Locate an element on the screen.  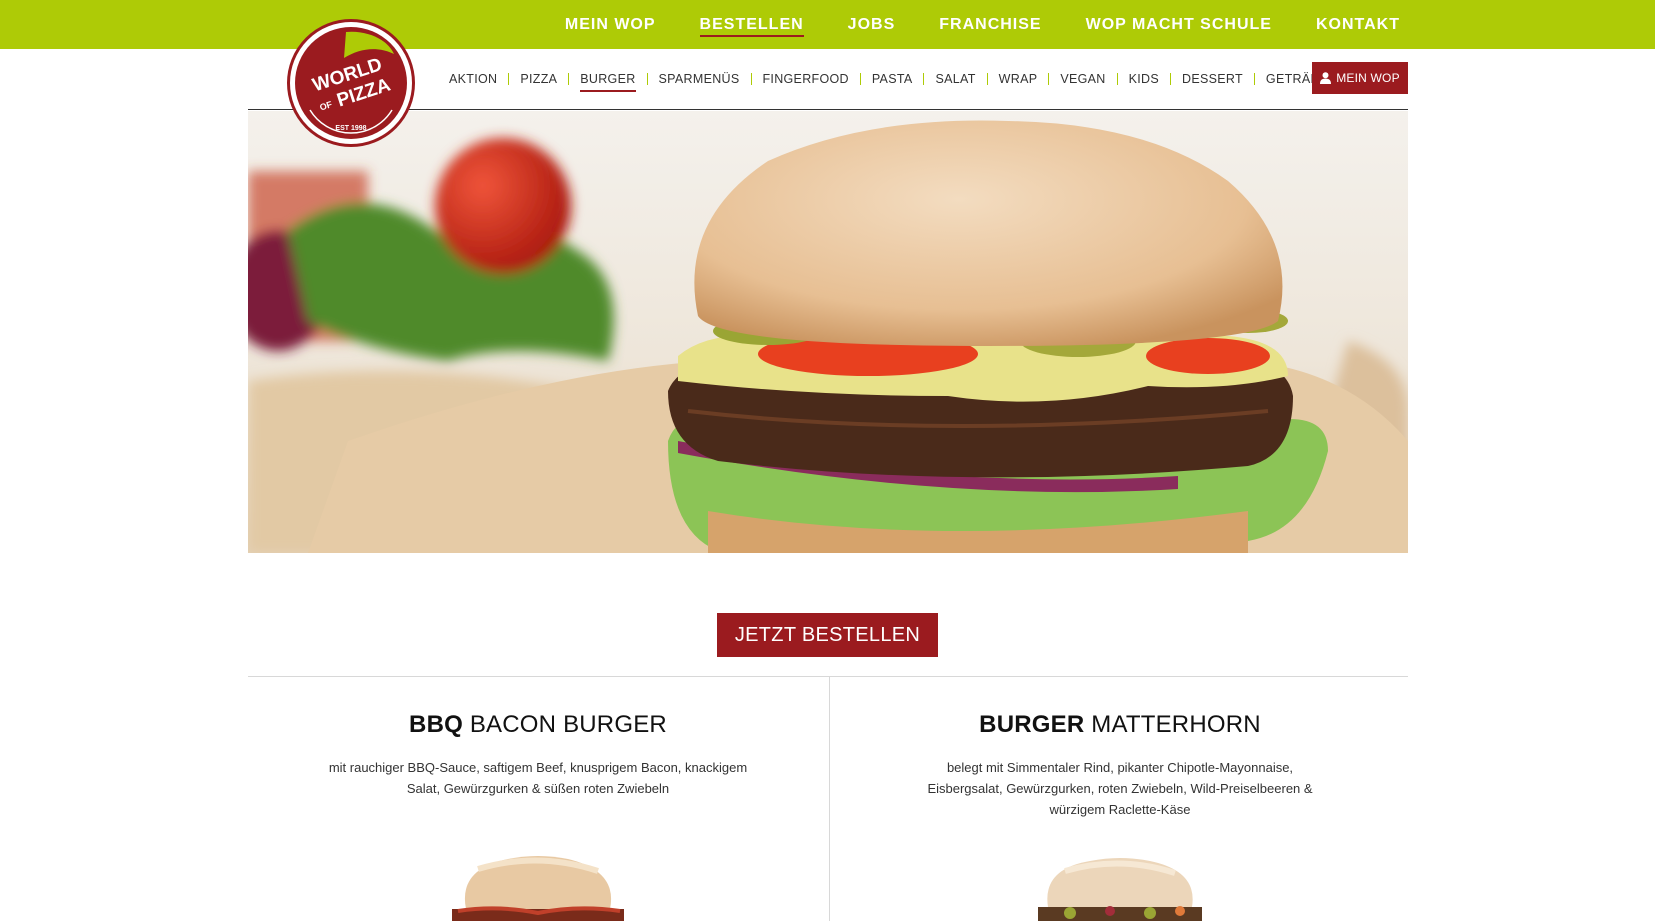
product-title-rest: BACON BURGER is located at coordinates (564, 724).